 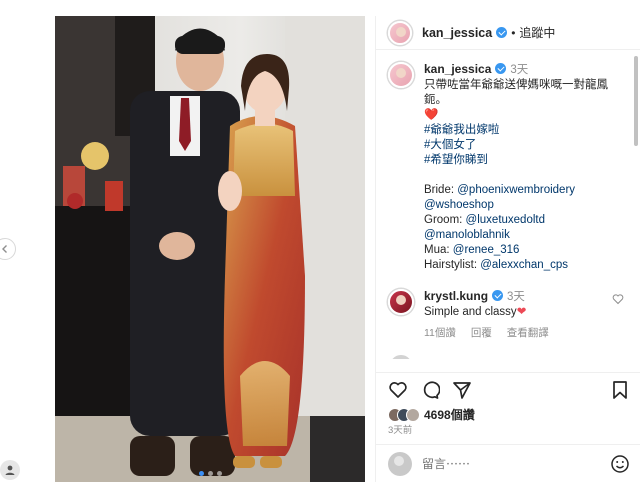 What do you see at coordinates (508, 389) in the screenshot?
I see `action-bar` at bounding box center [508, 389].